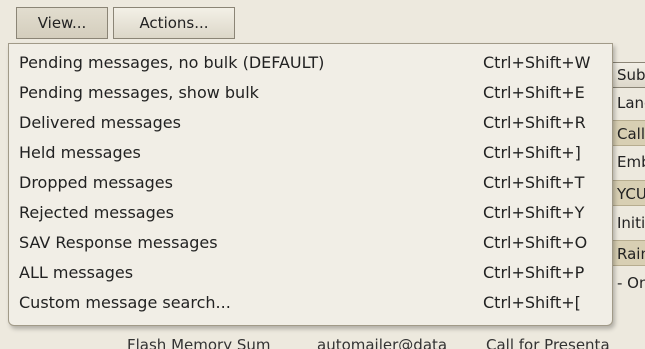  Describe the element at coordinates (535, 242) in the screenshot. I see `menu-item-shortcut: Ctrl+Shift+O` at that location.